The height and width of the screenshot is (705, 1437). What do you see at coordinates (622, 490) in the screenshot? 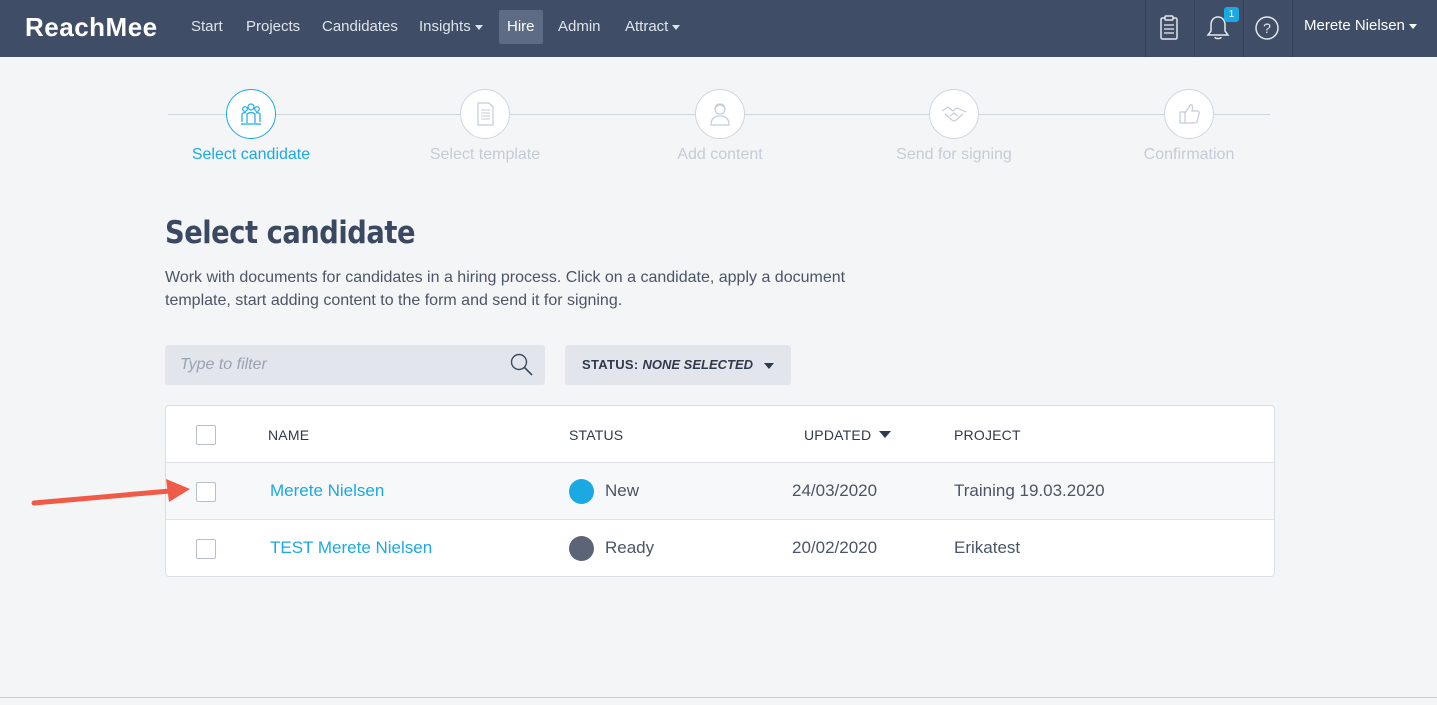
I see `status-label: New` at bounding box center [622, 490].